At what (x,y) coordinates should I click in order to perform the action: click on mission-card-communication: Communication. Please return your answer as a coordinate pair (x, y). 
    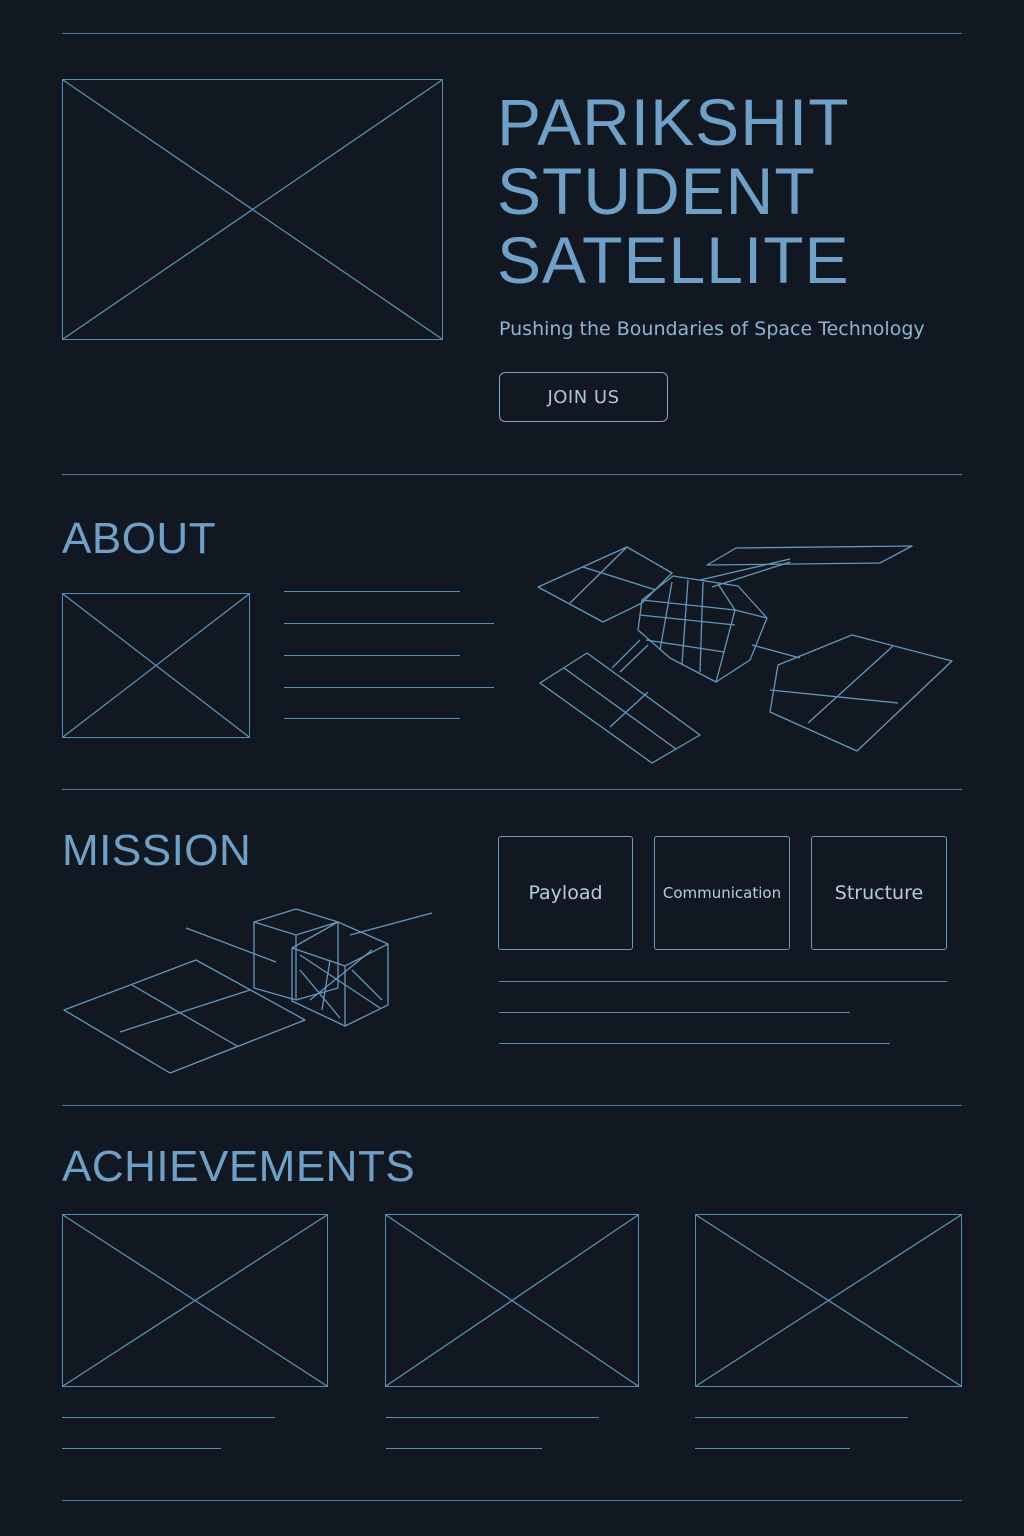
    Looking at the image, I should click on (722, 893).